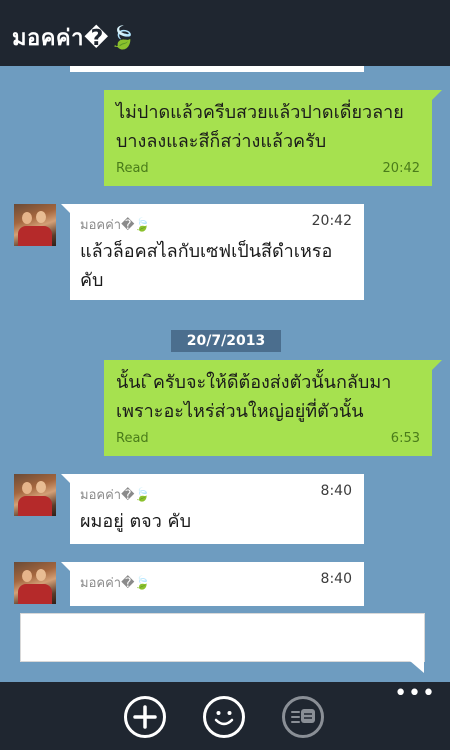  I want to click on message-input, so click(222, 643).